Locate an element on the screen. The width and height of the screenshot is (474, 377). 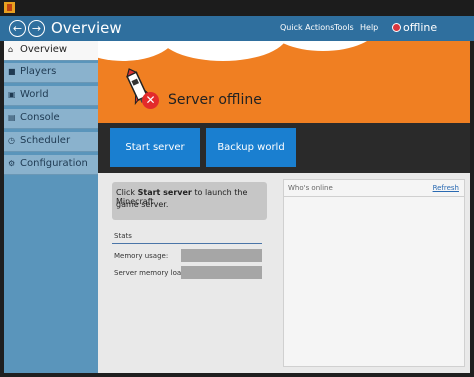
page-title: Overview is located at coordinates (86, 28).